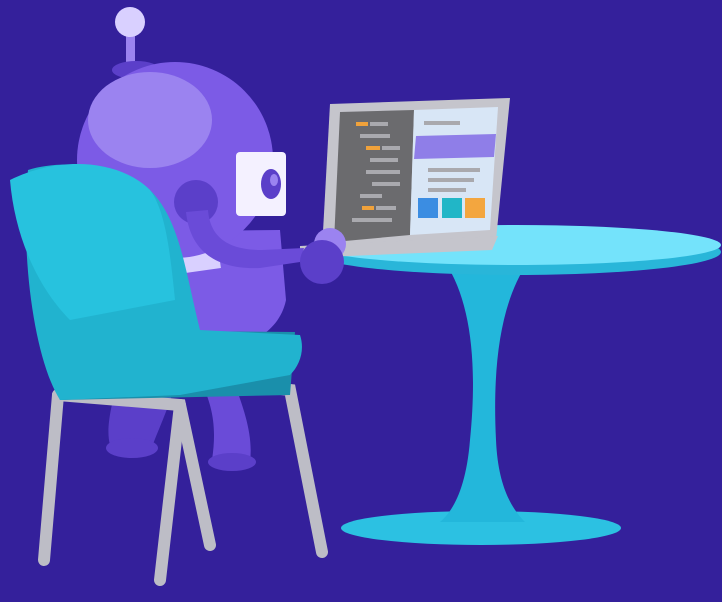 The width and height of the screenshot is (722, 602). I want to click on laptop-screen-header, so click(455, 146).